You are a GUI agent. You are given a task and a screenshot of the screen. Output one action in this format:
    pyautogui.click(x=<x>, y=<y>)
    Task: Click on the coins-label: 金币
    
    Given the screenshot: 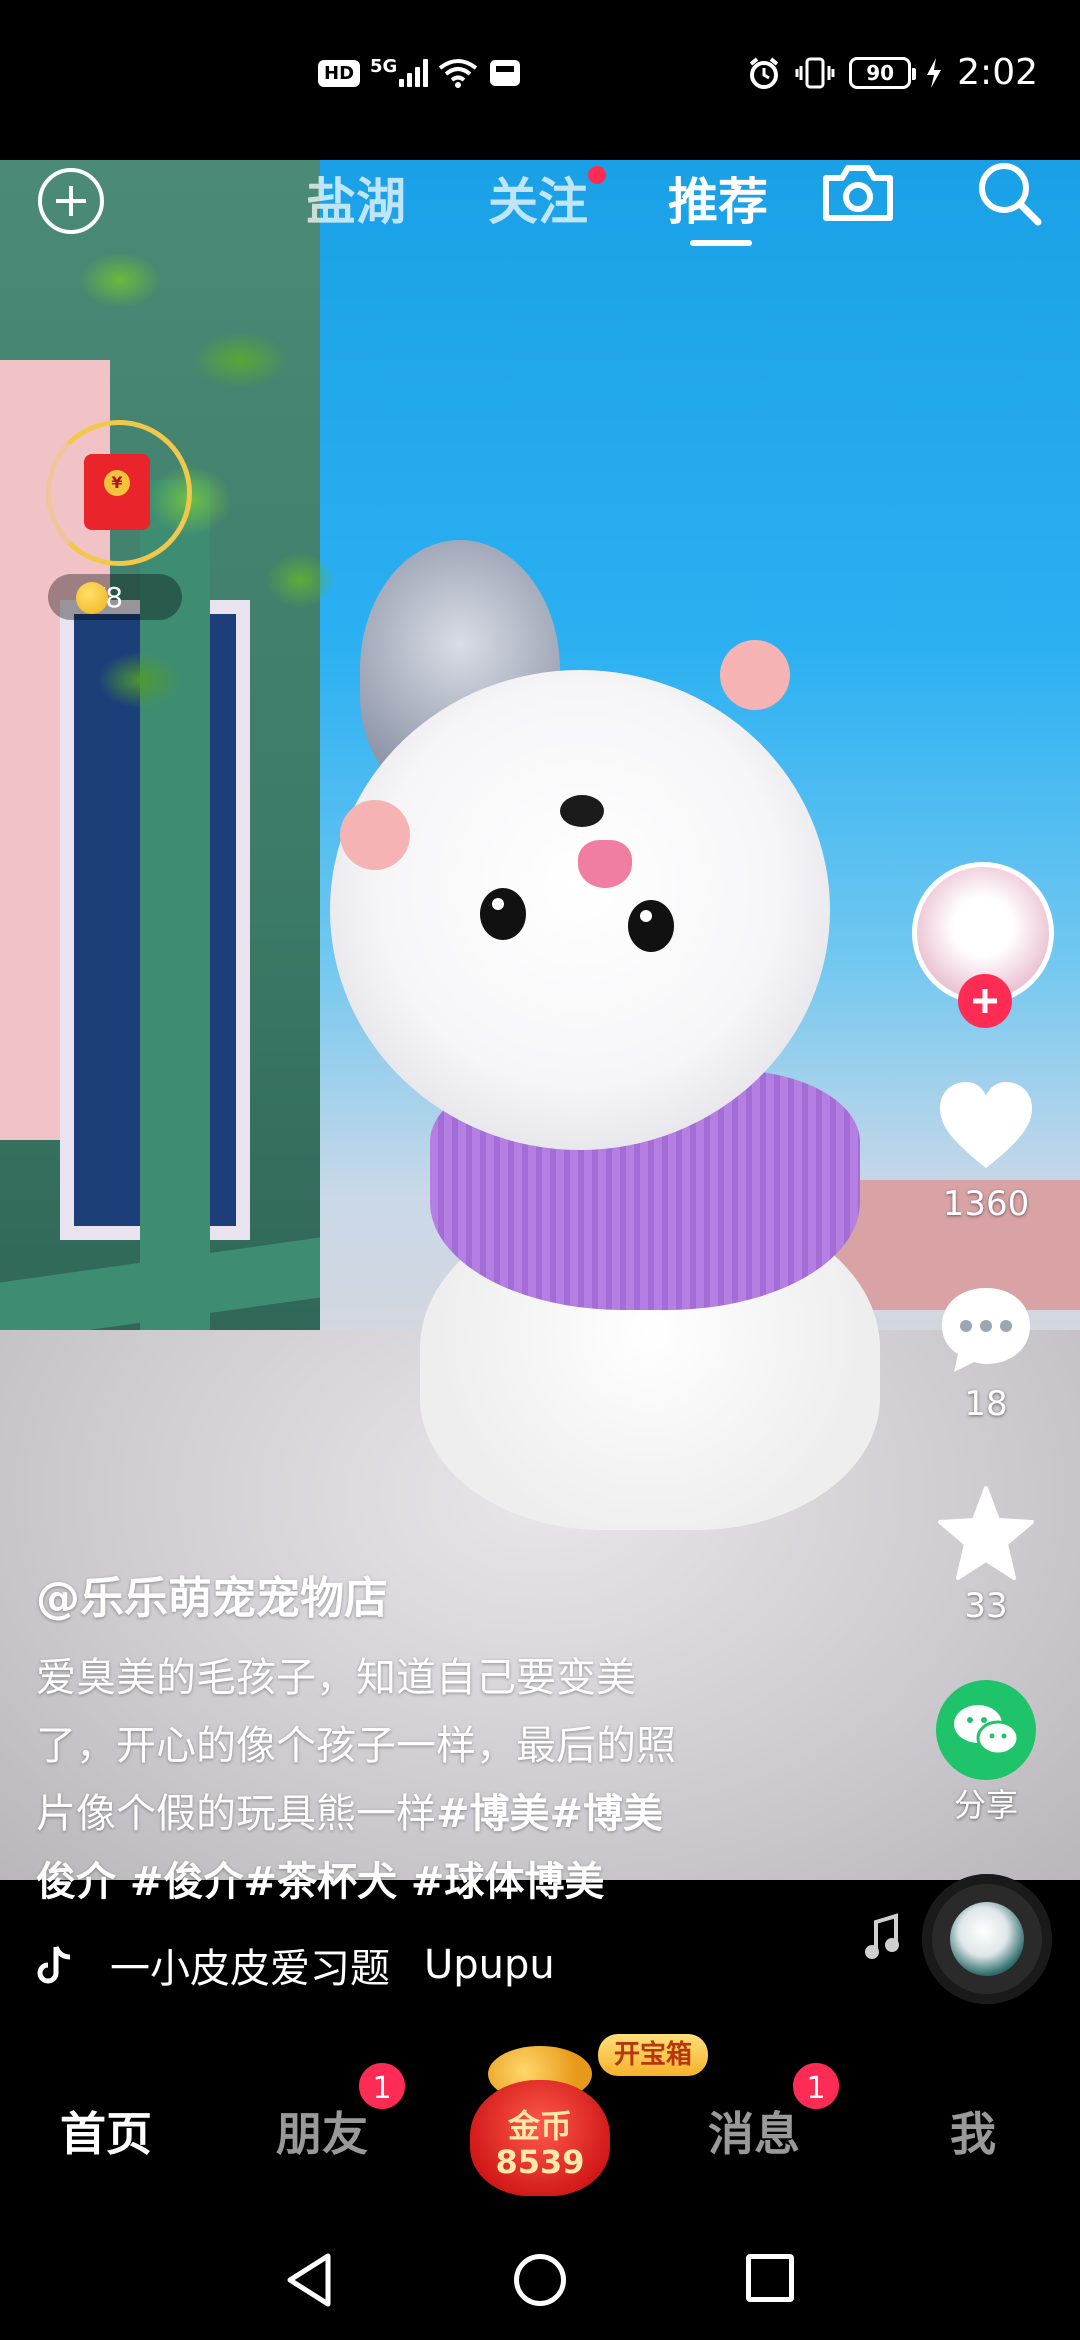 What is the action you would take?
    pyautogui.click(x=539, y=2126)
    